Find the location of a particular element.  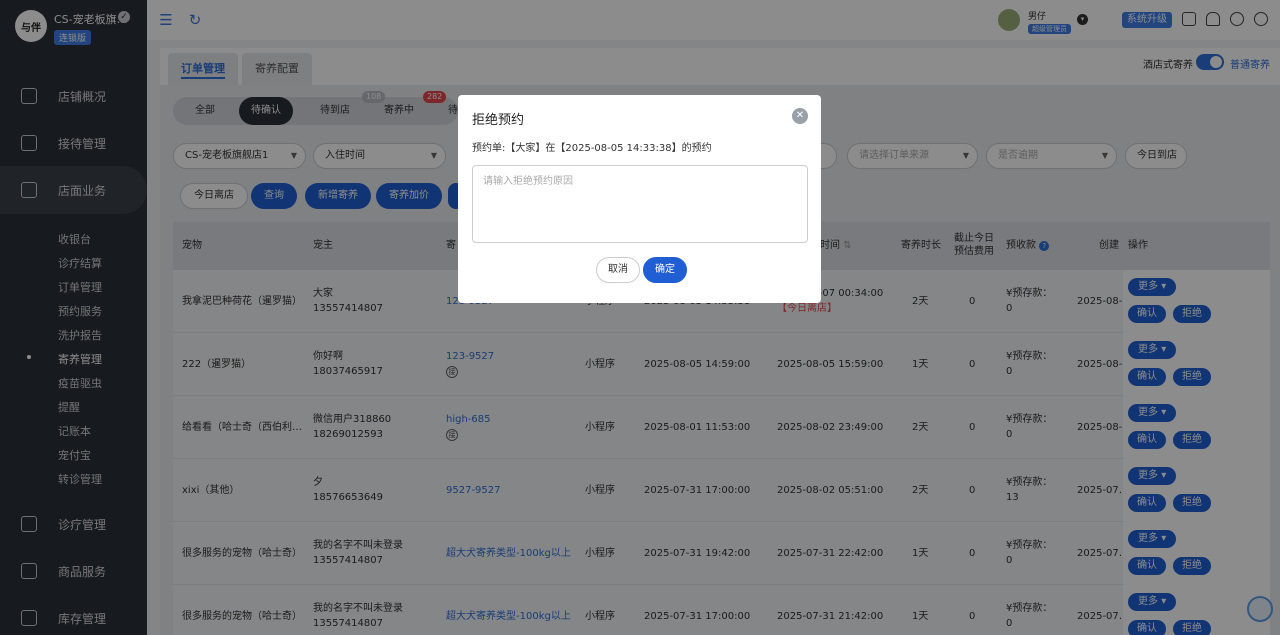

reject-reason-input is located at coordinates (640, 204).